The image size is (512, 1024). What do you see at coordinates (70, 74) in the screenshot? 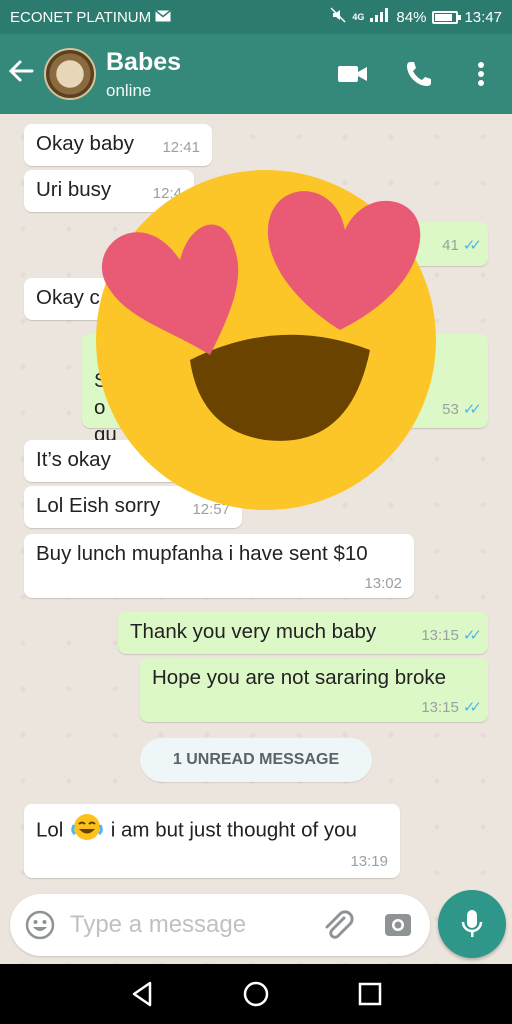
I see `avatar` at bounding box center [70, 74].